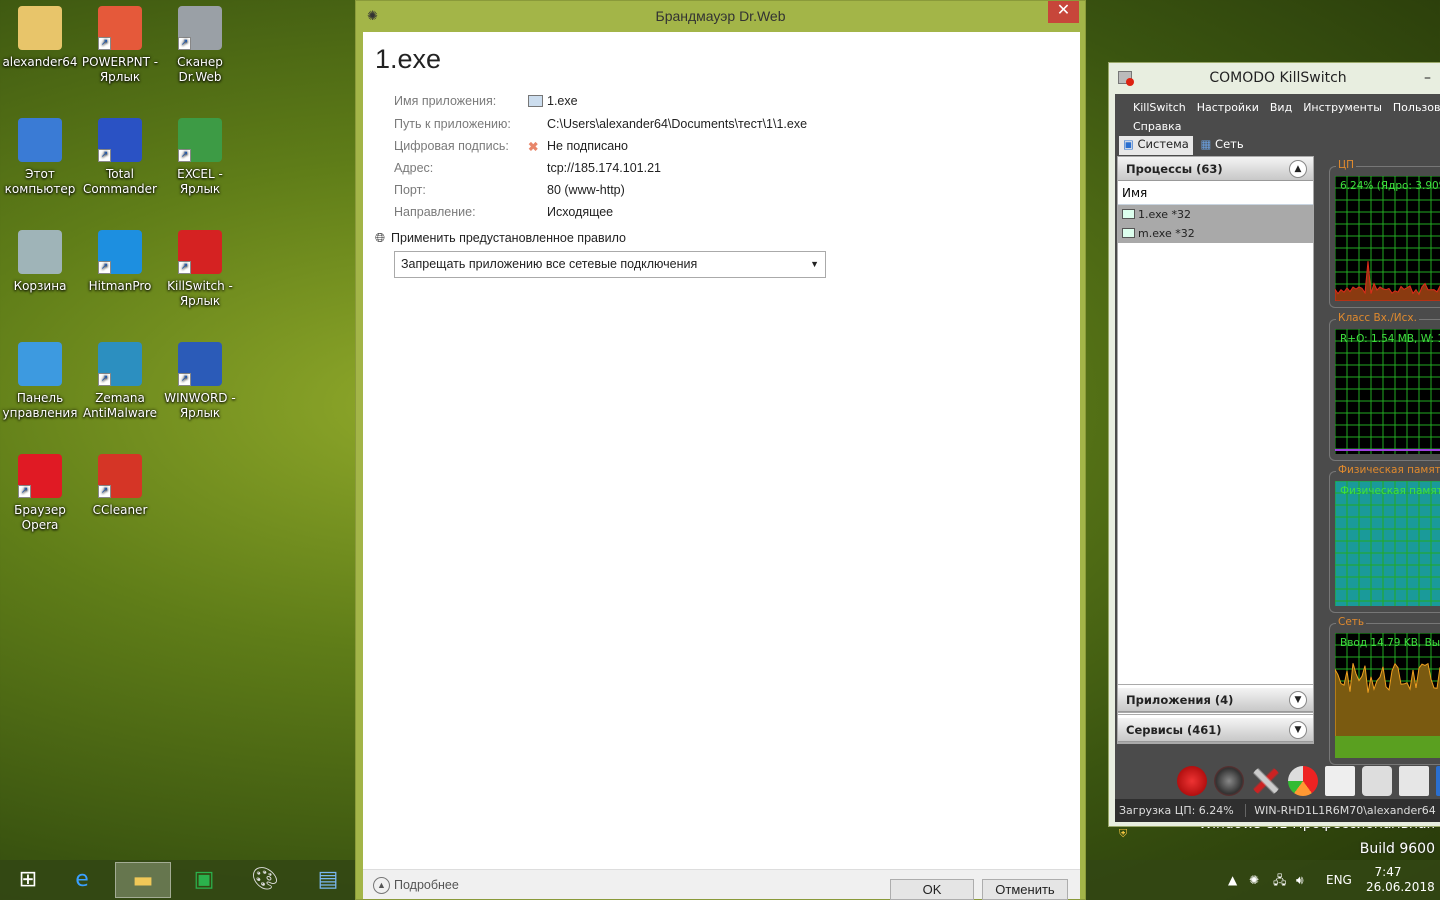  What do you see at coordinates (1215, 233) in the screenshot?
I see `process-row: m.exe *32` at bounding box center [1215, 233].